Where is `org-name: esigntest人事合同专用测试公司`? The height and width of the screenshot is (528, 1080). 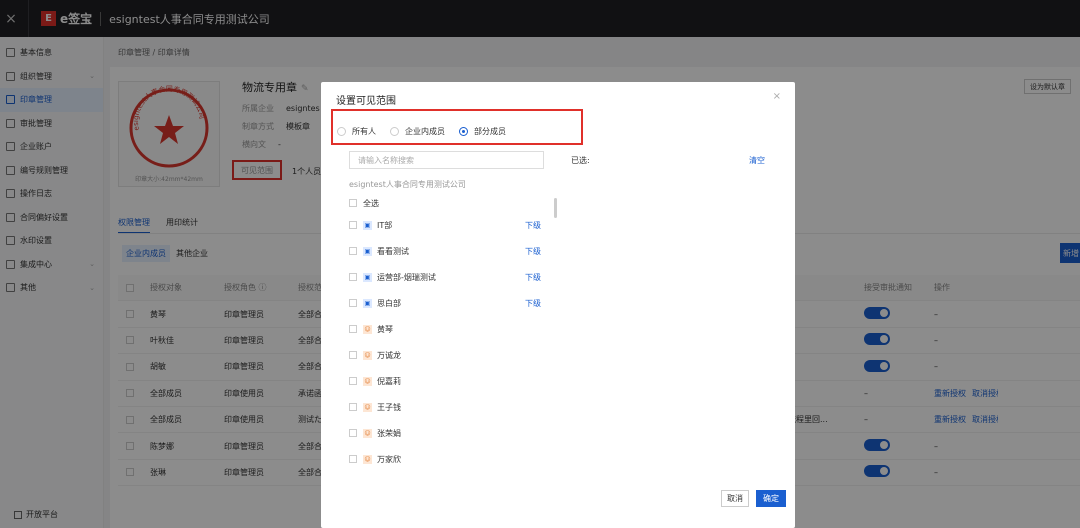 org-name: esigntest人事合同专用测试公司 is located at coordinates (407, 184).